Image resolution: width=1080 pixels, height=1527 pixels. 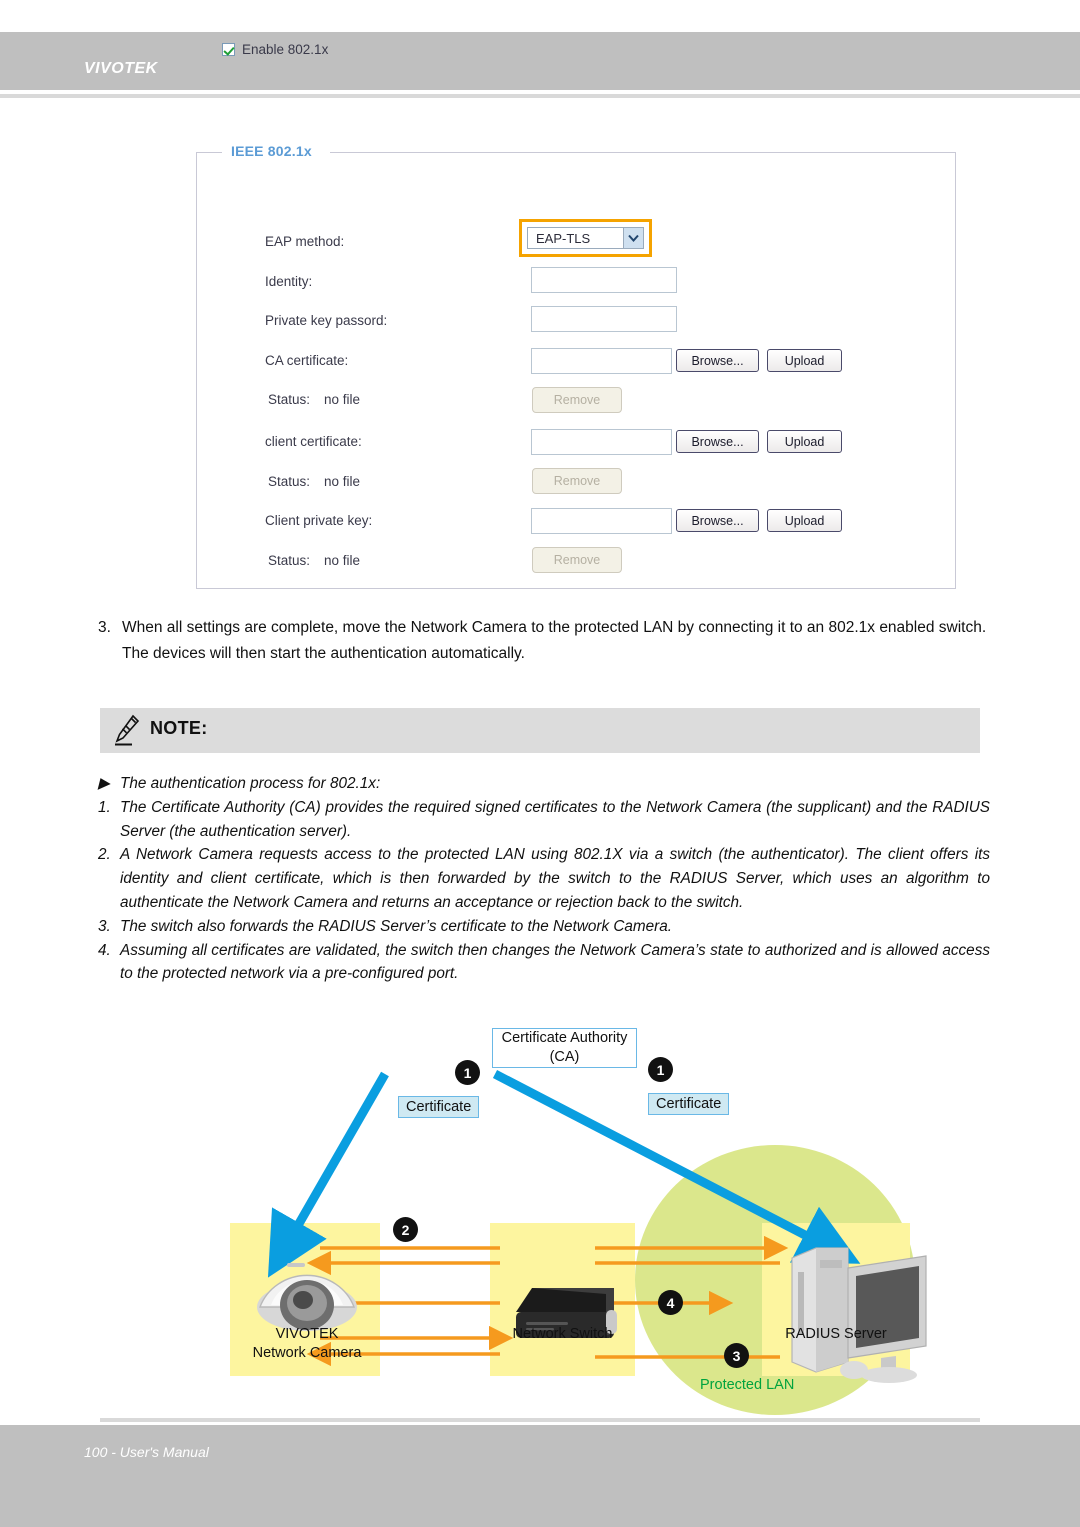 What do you see at coordinates (285, 49) in the screenshot?
I see `enable-8021x-label: Enable 802.1x` at bounding box center [285, 49].